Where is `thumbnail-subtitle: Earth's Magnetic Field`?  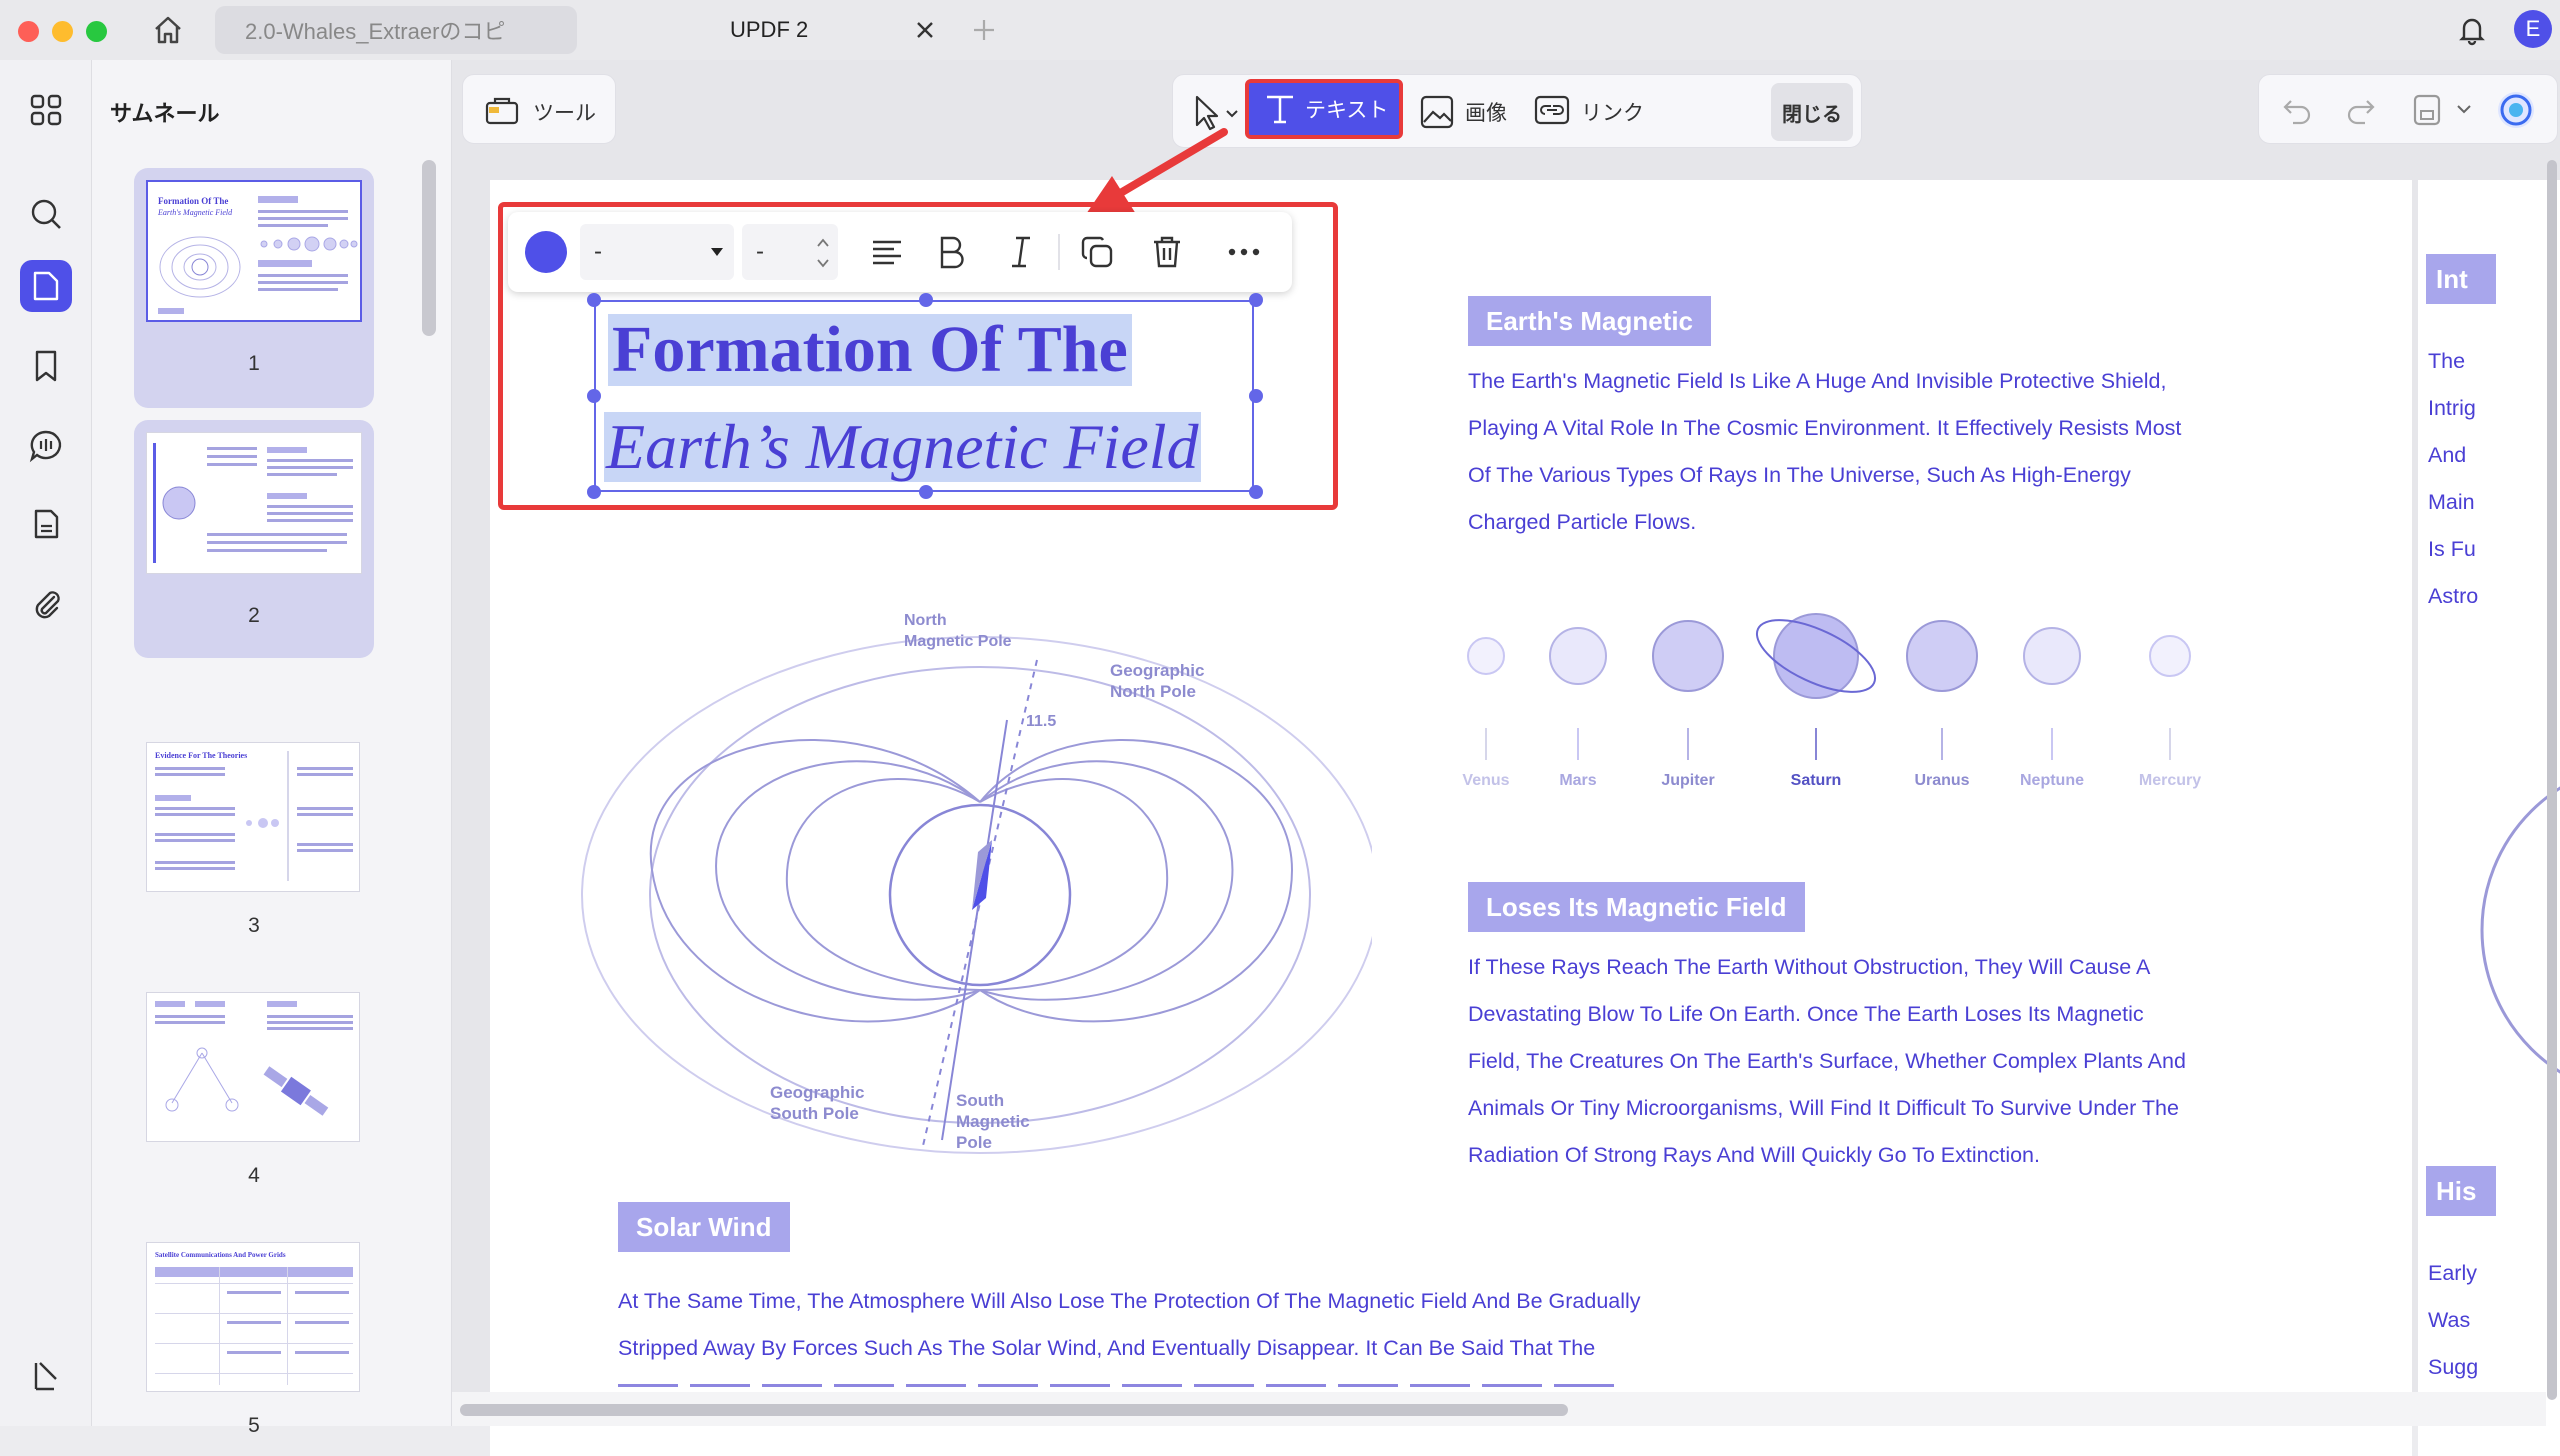 thumbnail-subtitle: Earth's Magnetic Field is located at coordinates (195, 212).